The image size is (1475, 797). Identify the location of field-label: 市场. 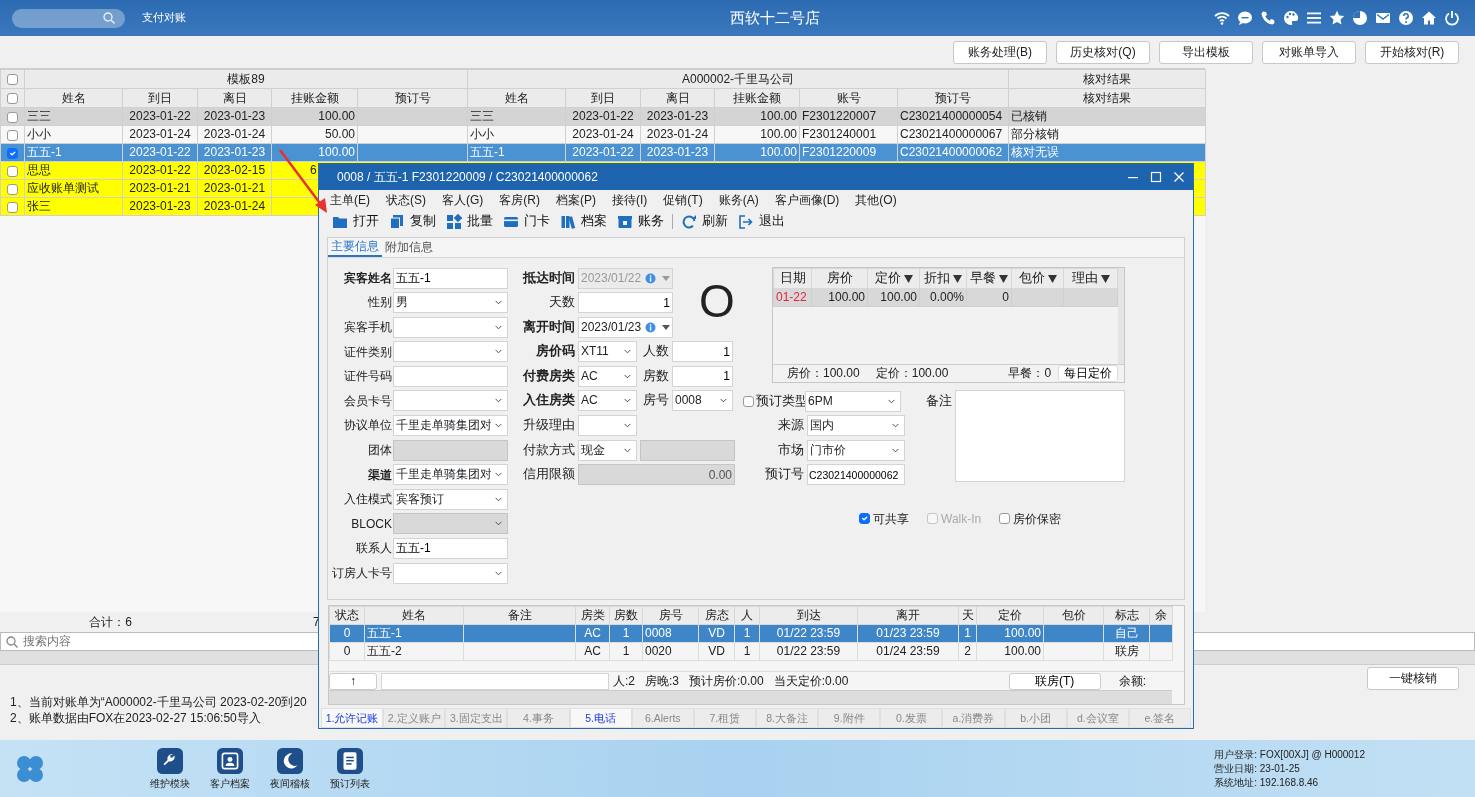
(791, 450).